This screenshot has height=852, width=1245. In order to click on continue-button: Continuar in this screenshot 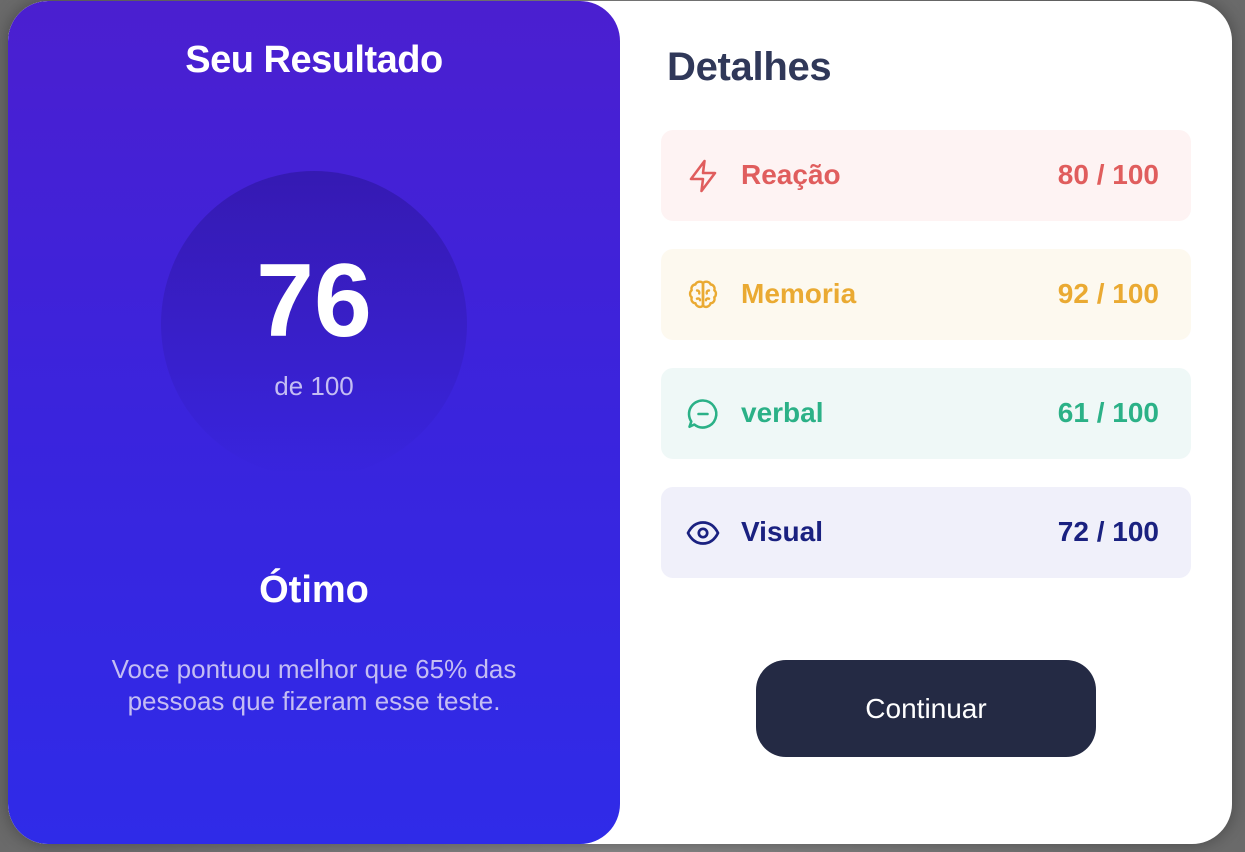, I will do `click(926, 708)`.